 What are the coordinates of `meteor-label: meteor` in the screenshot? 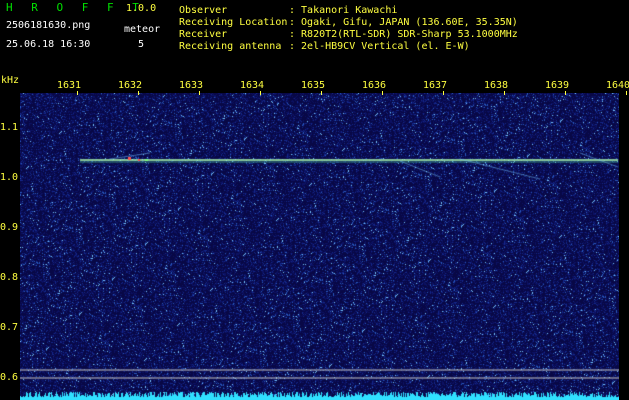 It's located at (142, 29).